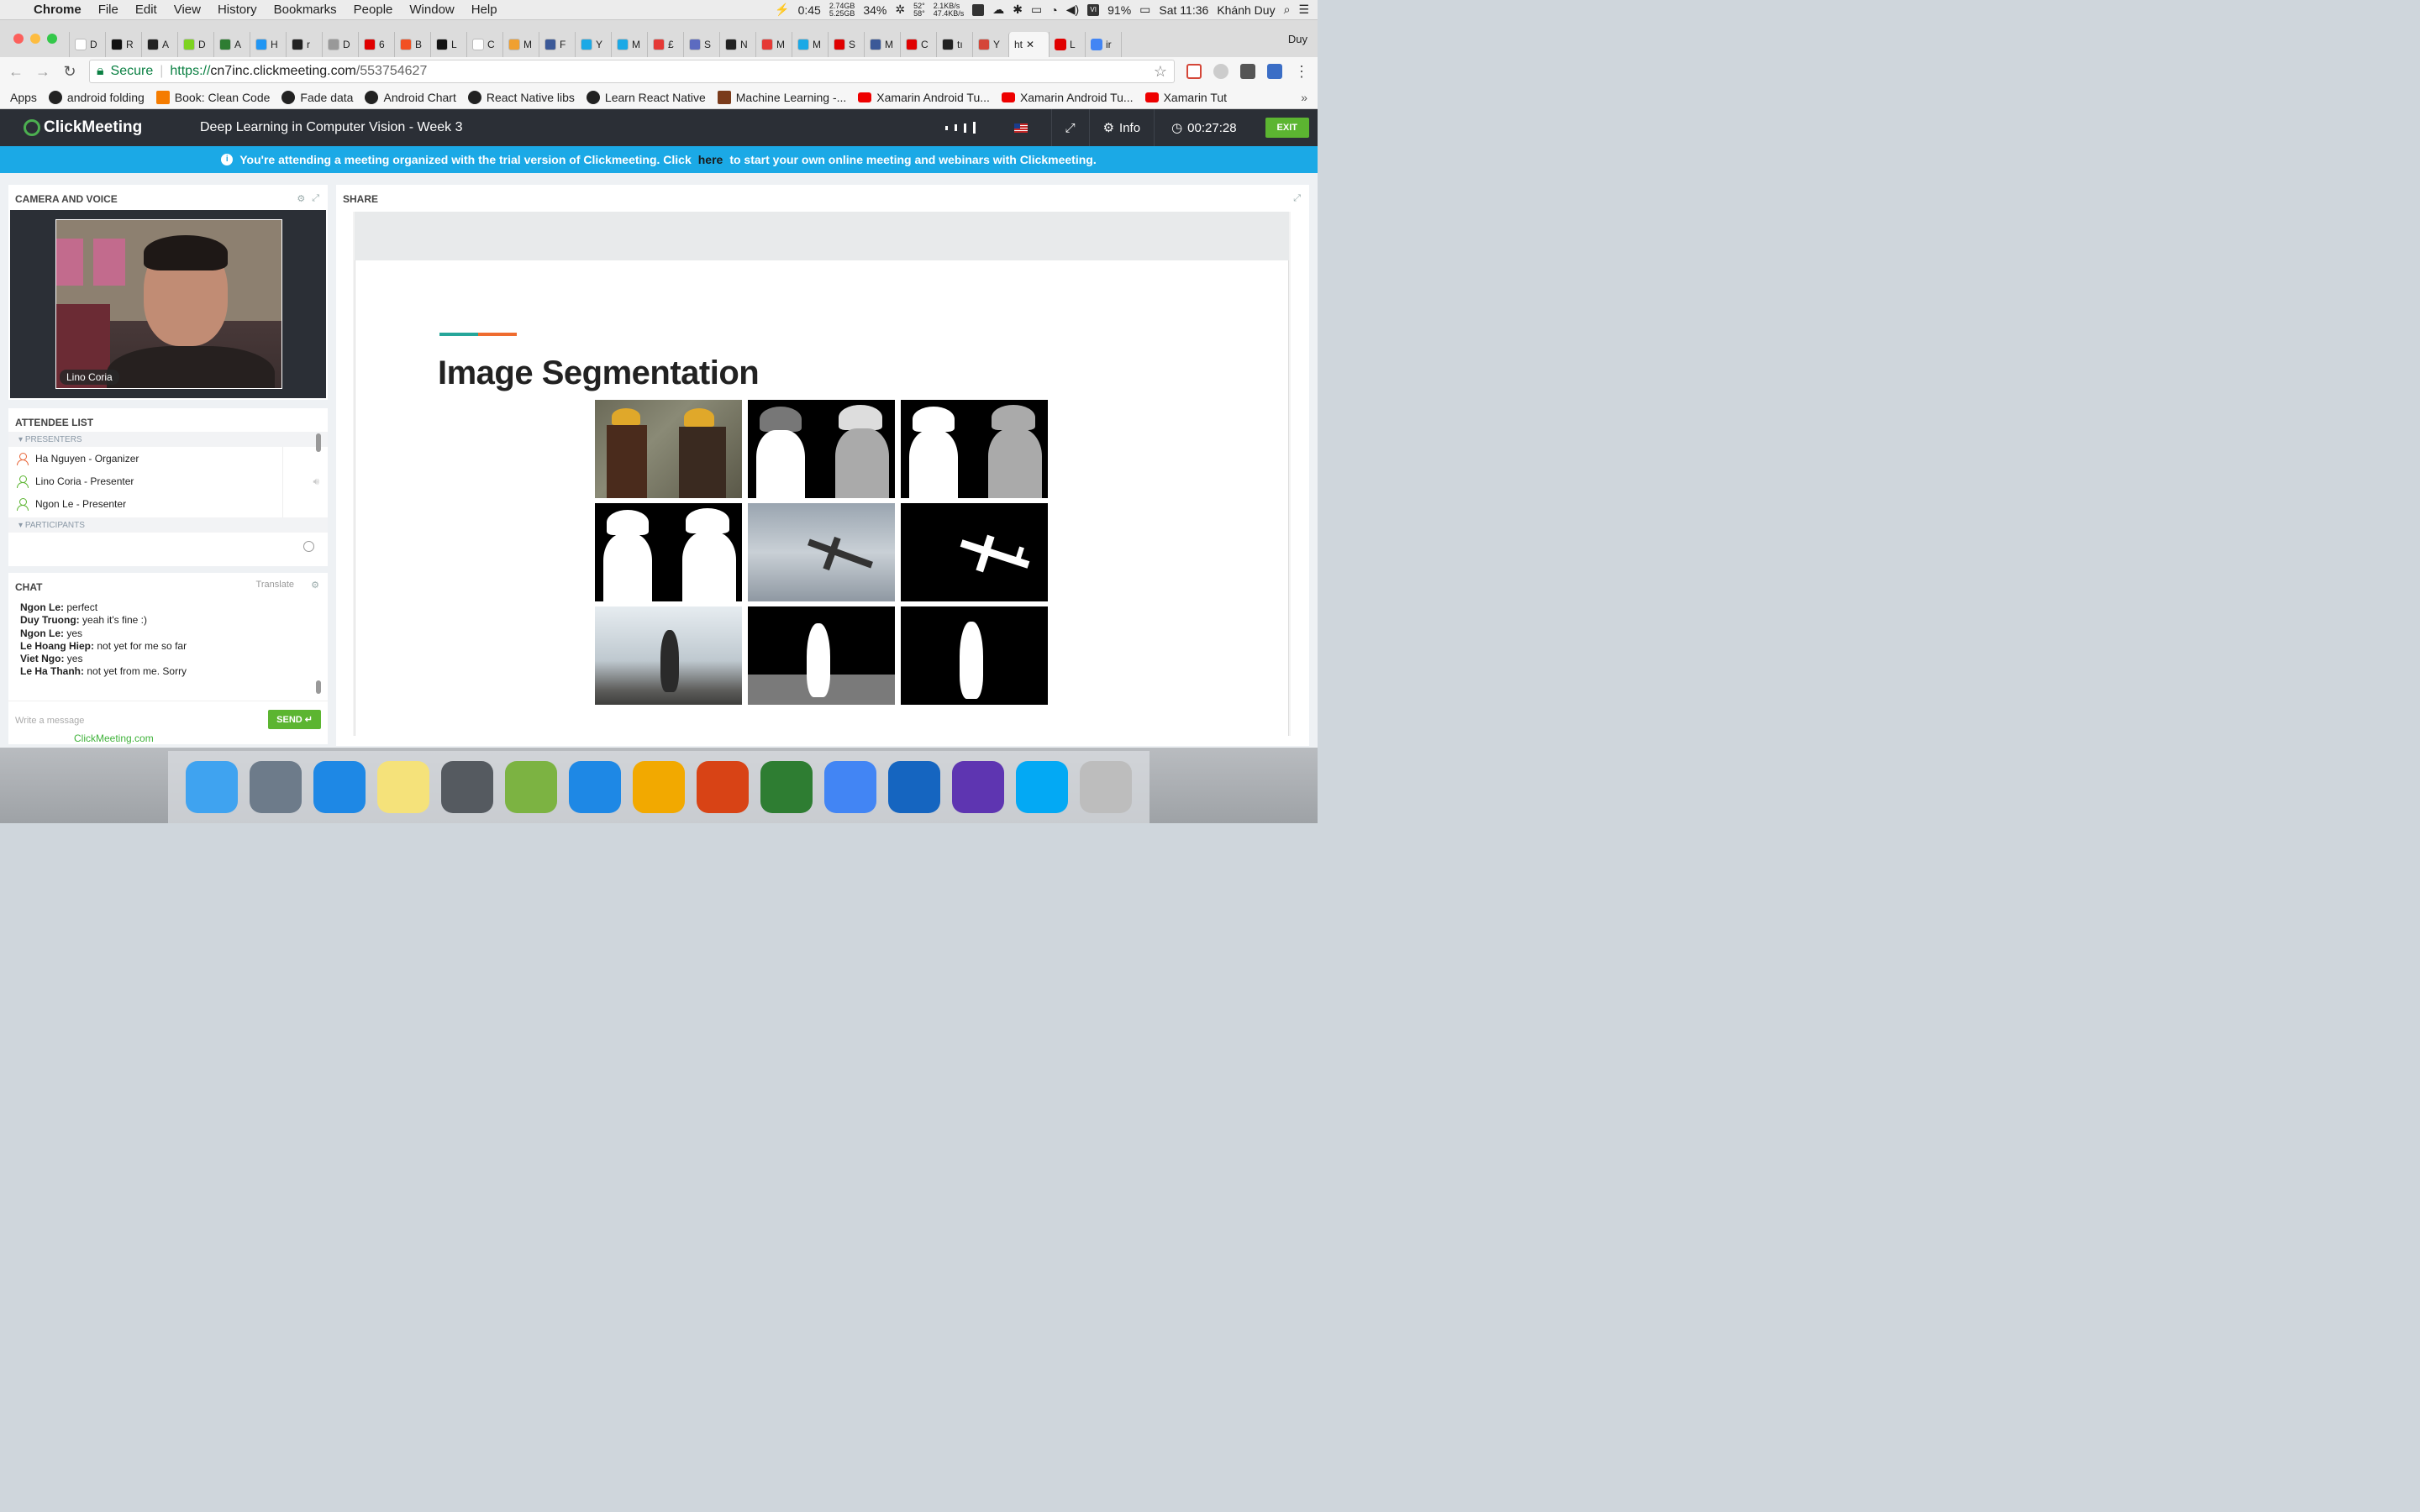 Image resolution: width=2420 pixels, height=1512 pixels. What do you see at coordinates (1303, 39) in the screenshot?
I see `profile-button: Duy` at bounding box center [1303, 39].